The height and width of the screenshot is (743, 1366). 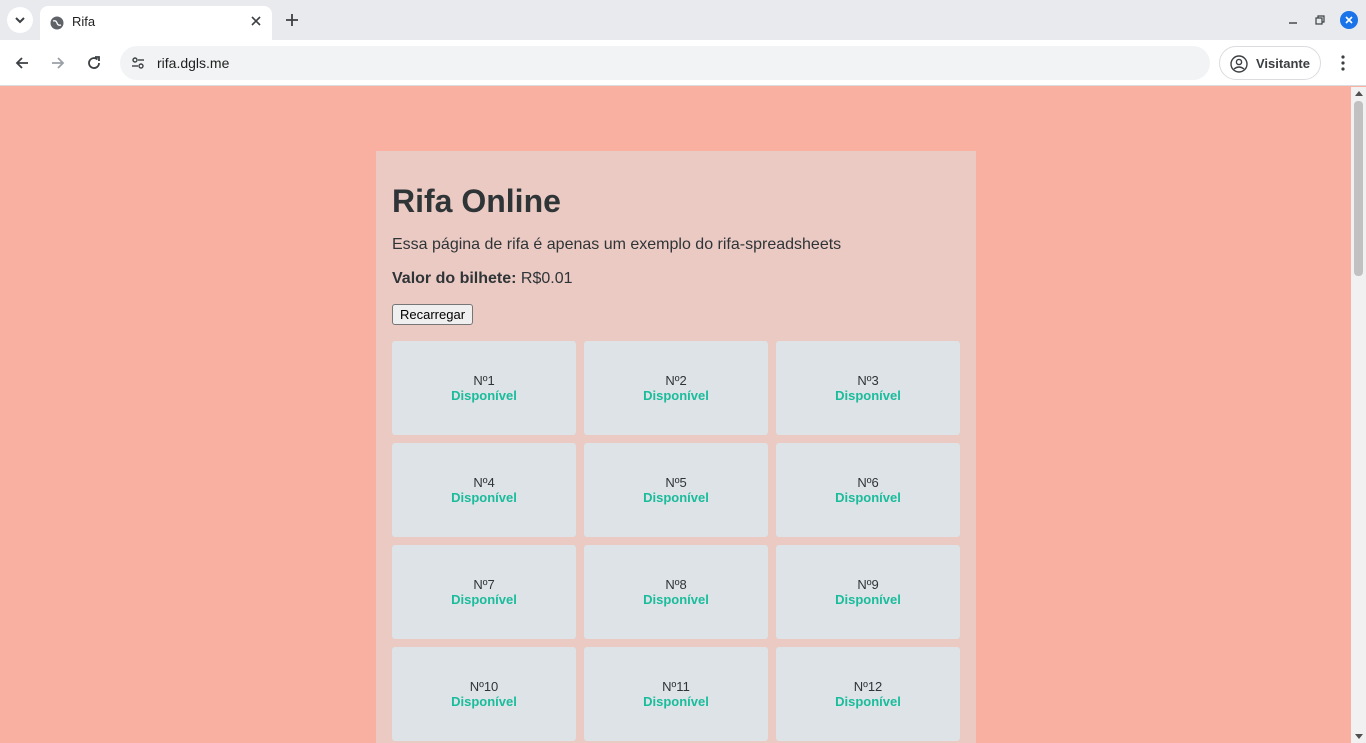 What do you see at coordinates (476, 201) in the screenshot?
I see `page-title: Rifa Online` at bounding box center [476, 201].